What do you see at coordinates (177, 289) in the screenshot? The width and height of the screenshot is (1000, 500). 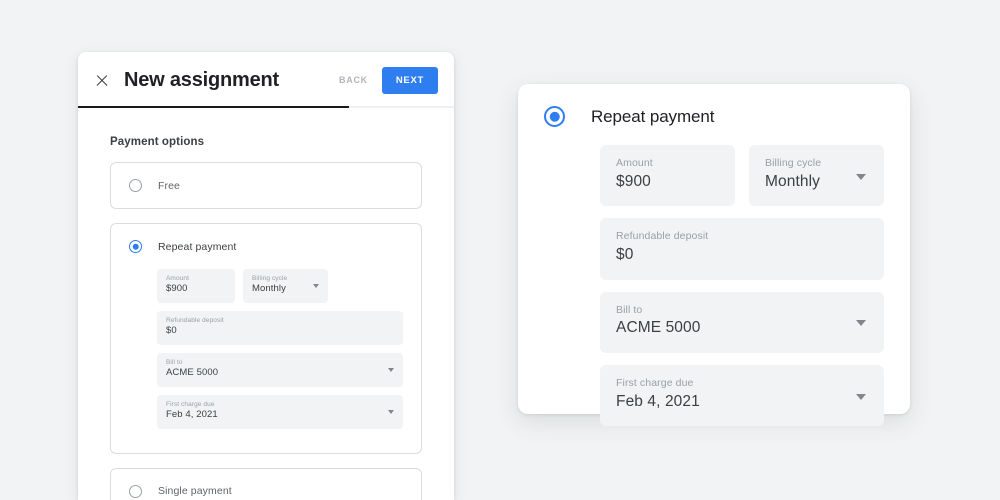 I see `amount-field-value: $900` at bounding box center [177, 289].